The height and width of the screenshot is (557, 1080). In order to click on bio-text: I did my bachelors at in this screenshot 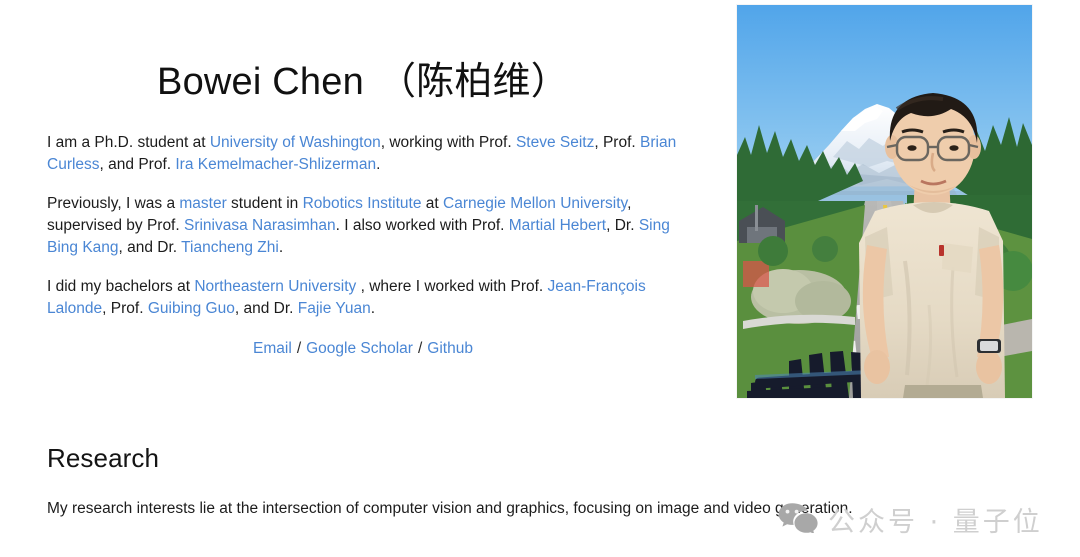, I will do `click(121, 286)`.